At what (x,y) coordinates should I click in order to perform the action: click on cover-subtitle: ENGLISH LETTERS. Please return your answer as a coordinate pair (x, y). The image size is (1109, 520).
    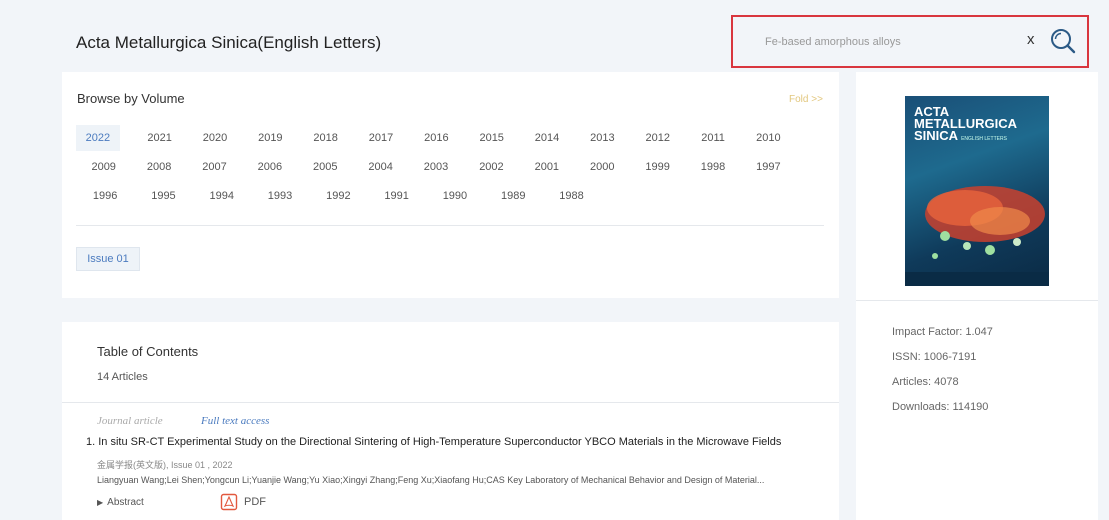
    Looking at the image, I should click on (984, 139).